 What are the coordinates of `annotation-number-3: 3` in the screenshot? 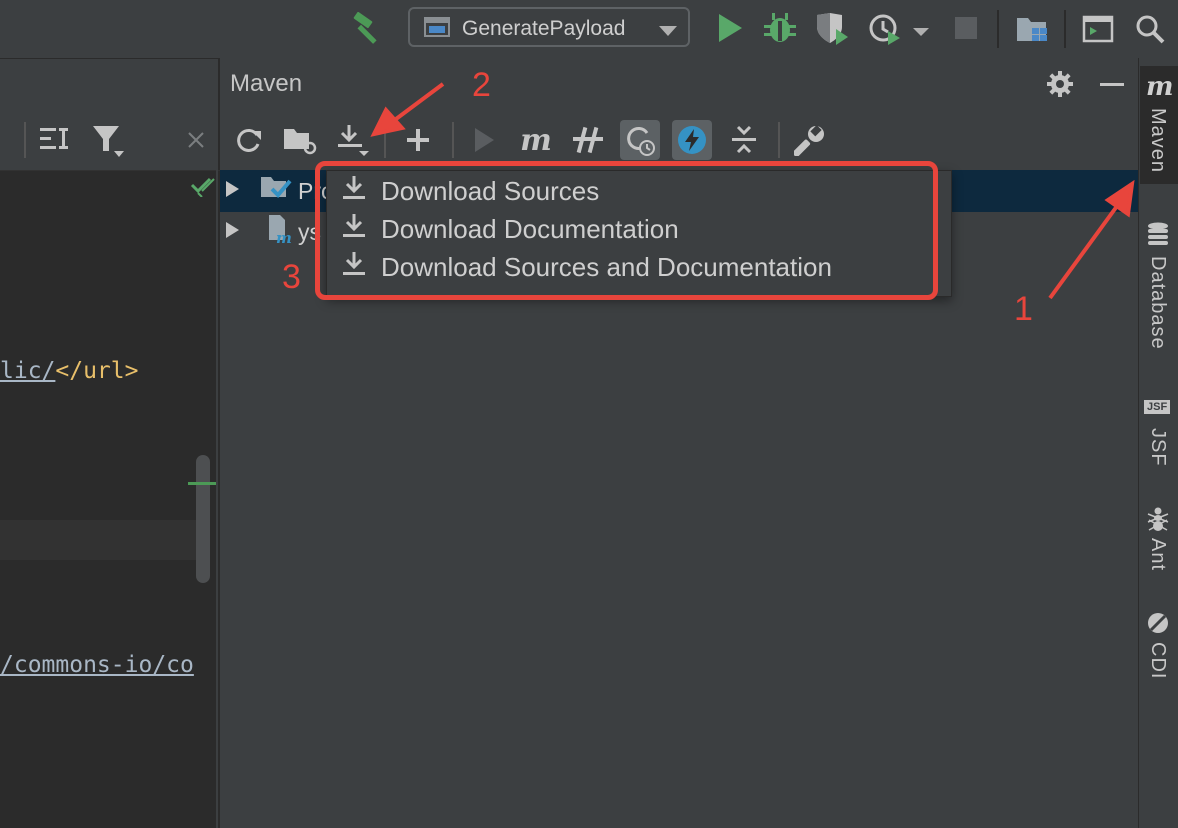 It's located at (291, 277).